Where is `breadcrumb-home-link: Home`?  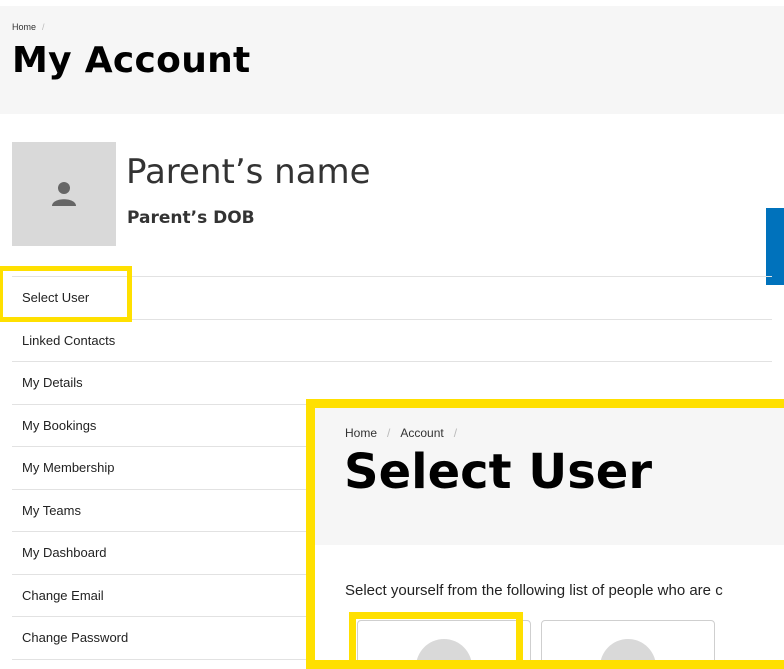
breadcrumb-home-link: Home is located at coordinates (24, 27).